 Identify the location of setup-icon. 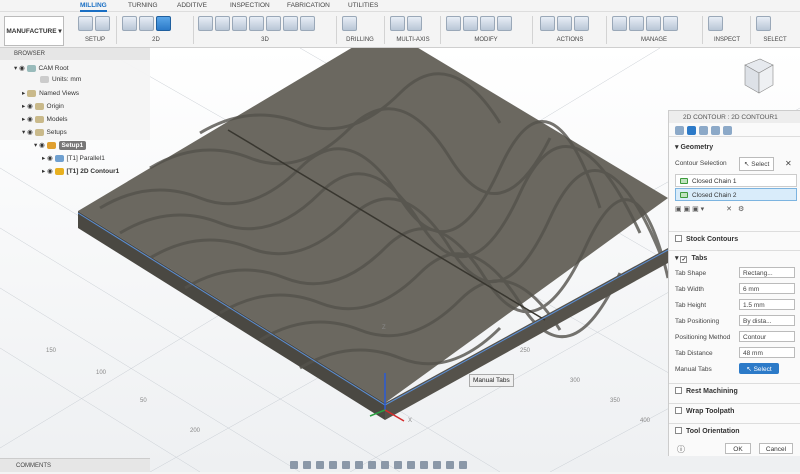
(85, 23).